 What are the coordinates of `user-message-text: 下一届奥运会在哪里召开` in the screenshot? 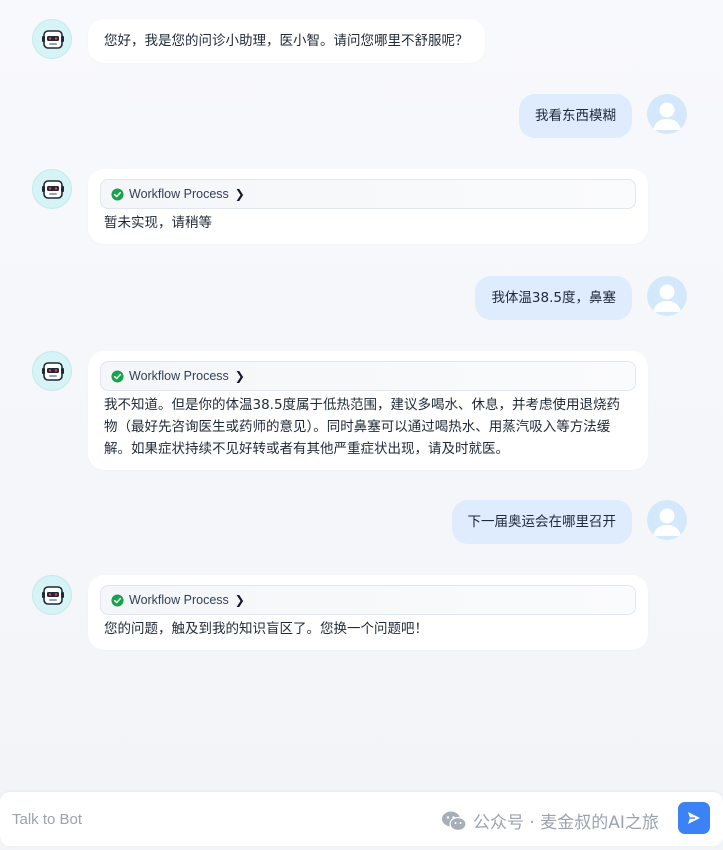 It's located at (542, 522).